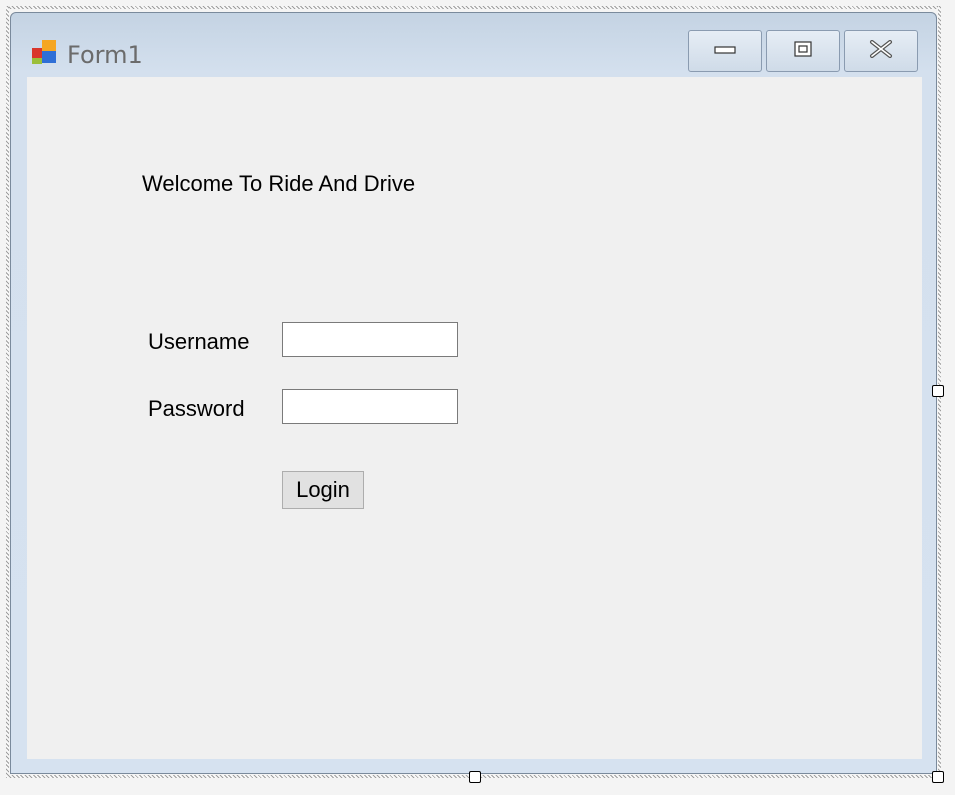 This screenshot has height=795, width=955. I want to click on close-button, so click(881, 51).